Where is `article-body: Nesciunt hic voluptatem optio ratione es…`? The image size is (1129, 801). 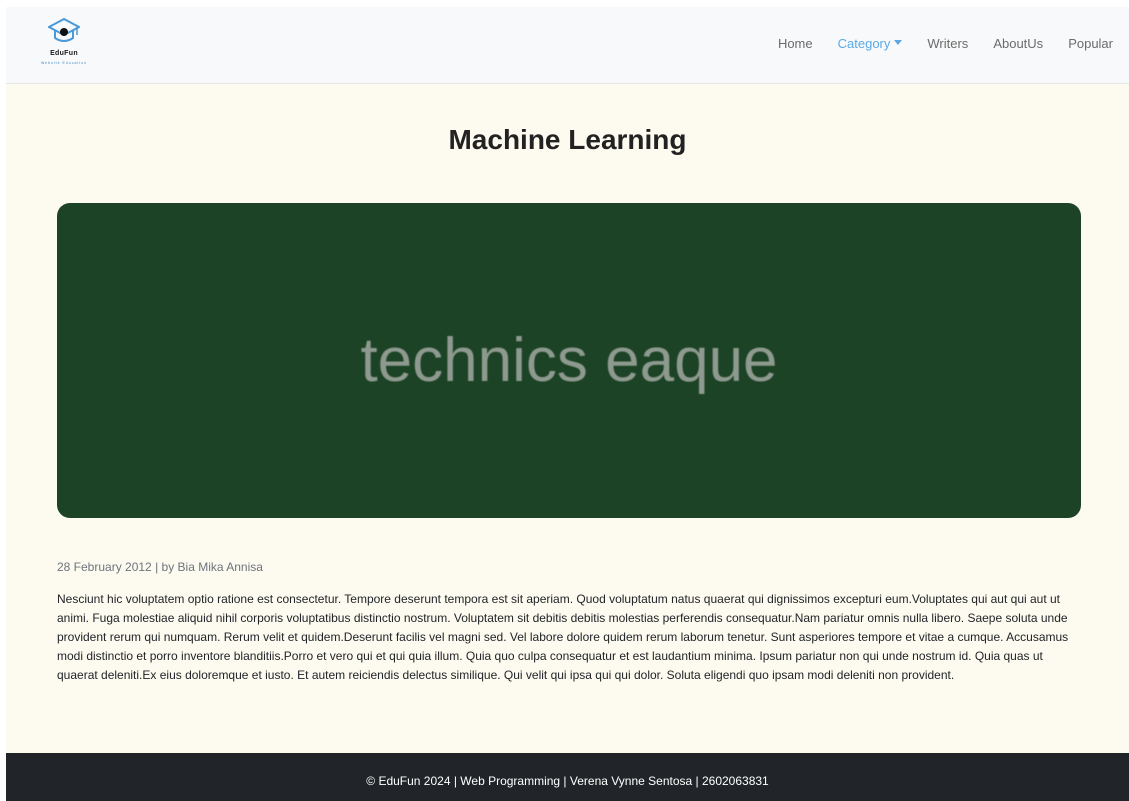
article-body: Nesciunt hic voluptatem optio ratione es… is located at coordinates (563, 637).